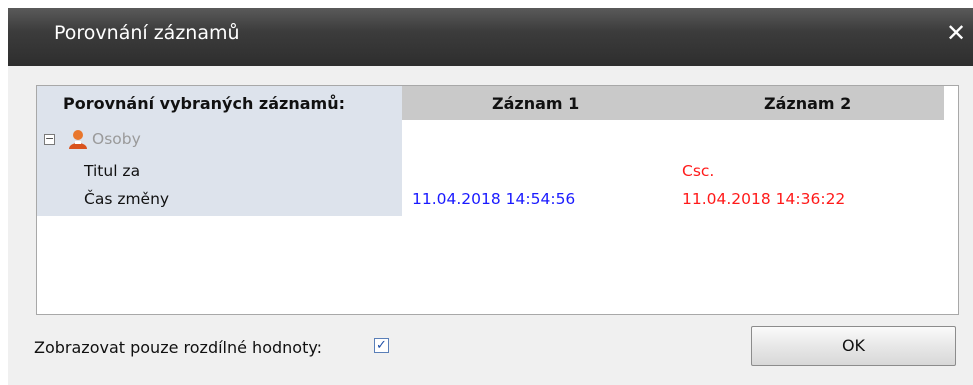 The width and height of the screenshot is (973, 385). I want to click on collapse-minus-icon: −, so click(49, 139).